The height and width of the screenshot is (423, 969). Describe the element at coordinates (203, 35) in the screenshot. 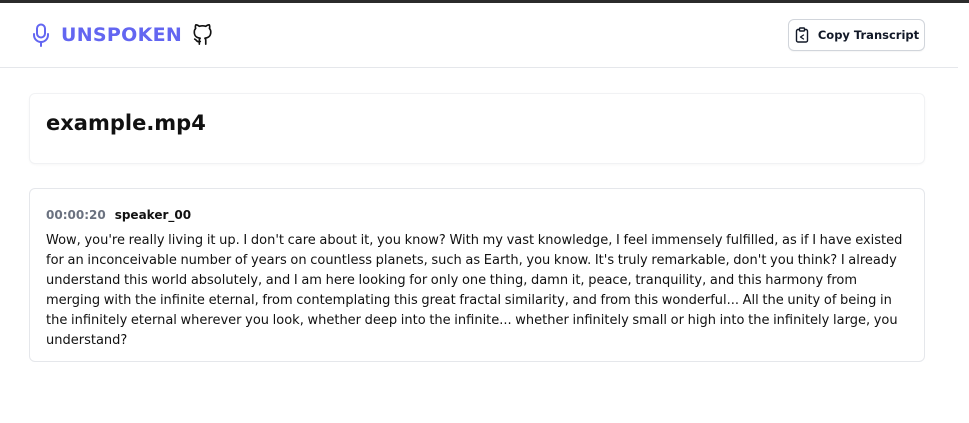

I see `github-icon` at that location.